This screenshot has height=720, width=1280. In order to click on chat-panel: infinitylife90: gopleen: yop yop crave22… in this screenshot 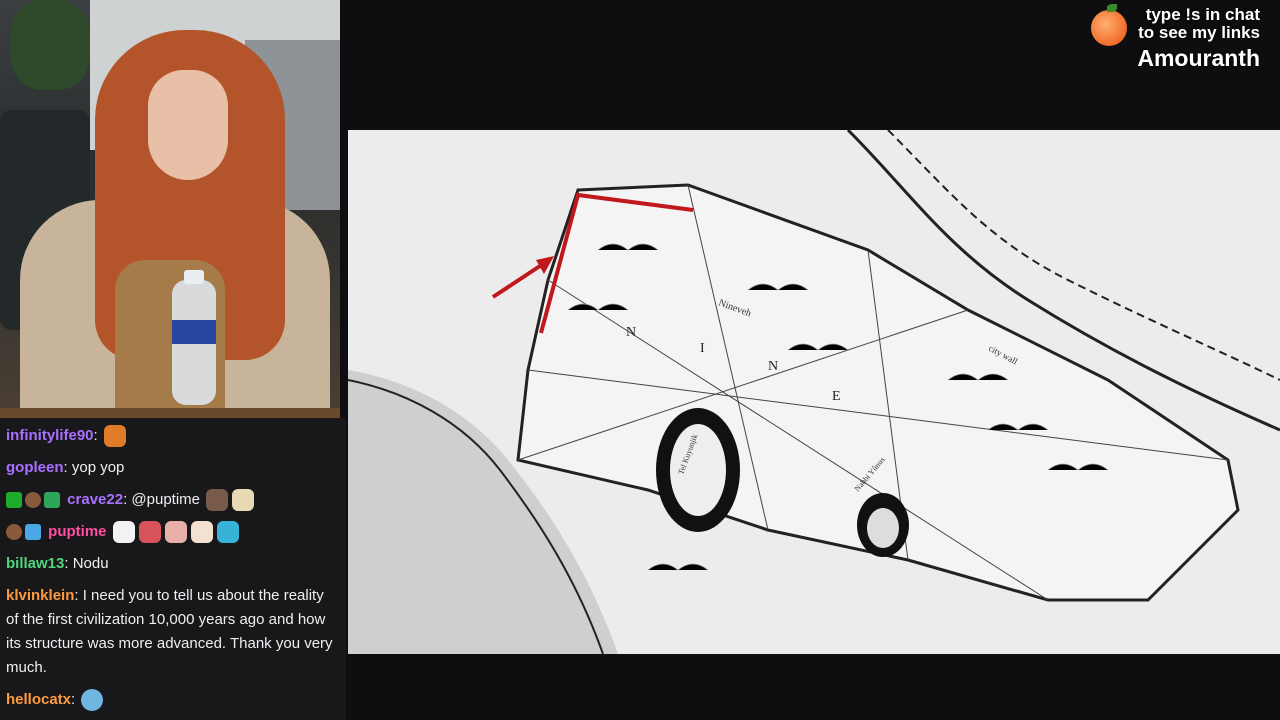, I will do `click(173, 569)`.